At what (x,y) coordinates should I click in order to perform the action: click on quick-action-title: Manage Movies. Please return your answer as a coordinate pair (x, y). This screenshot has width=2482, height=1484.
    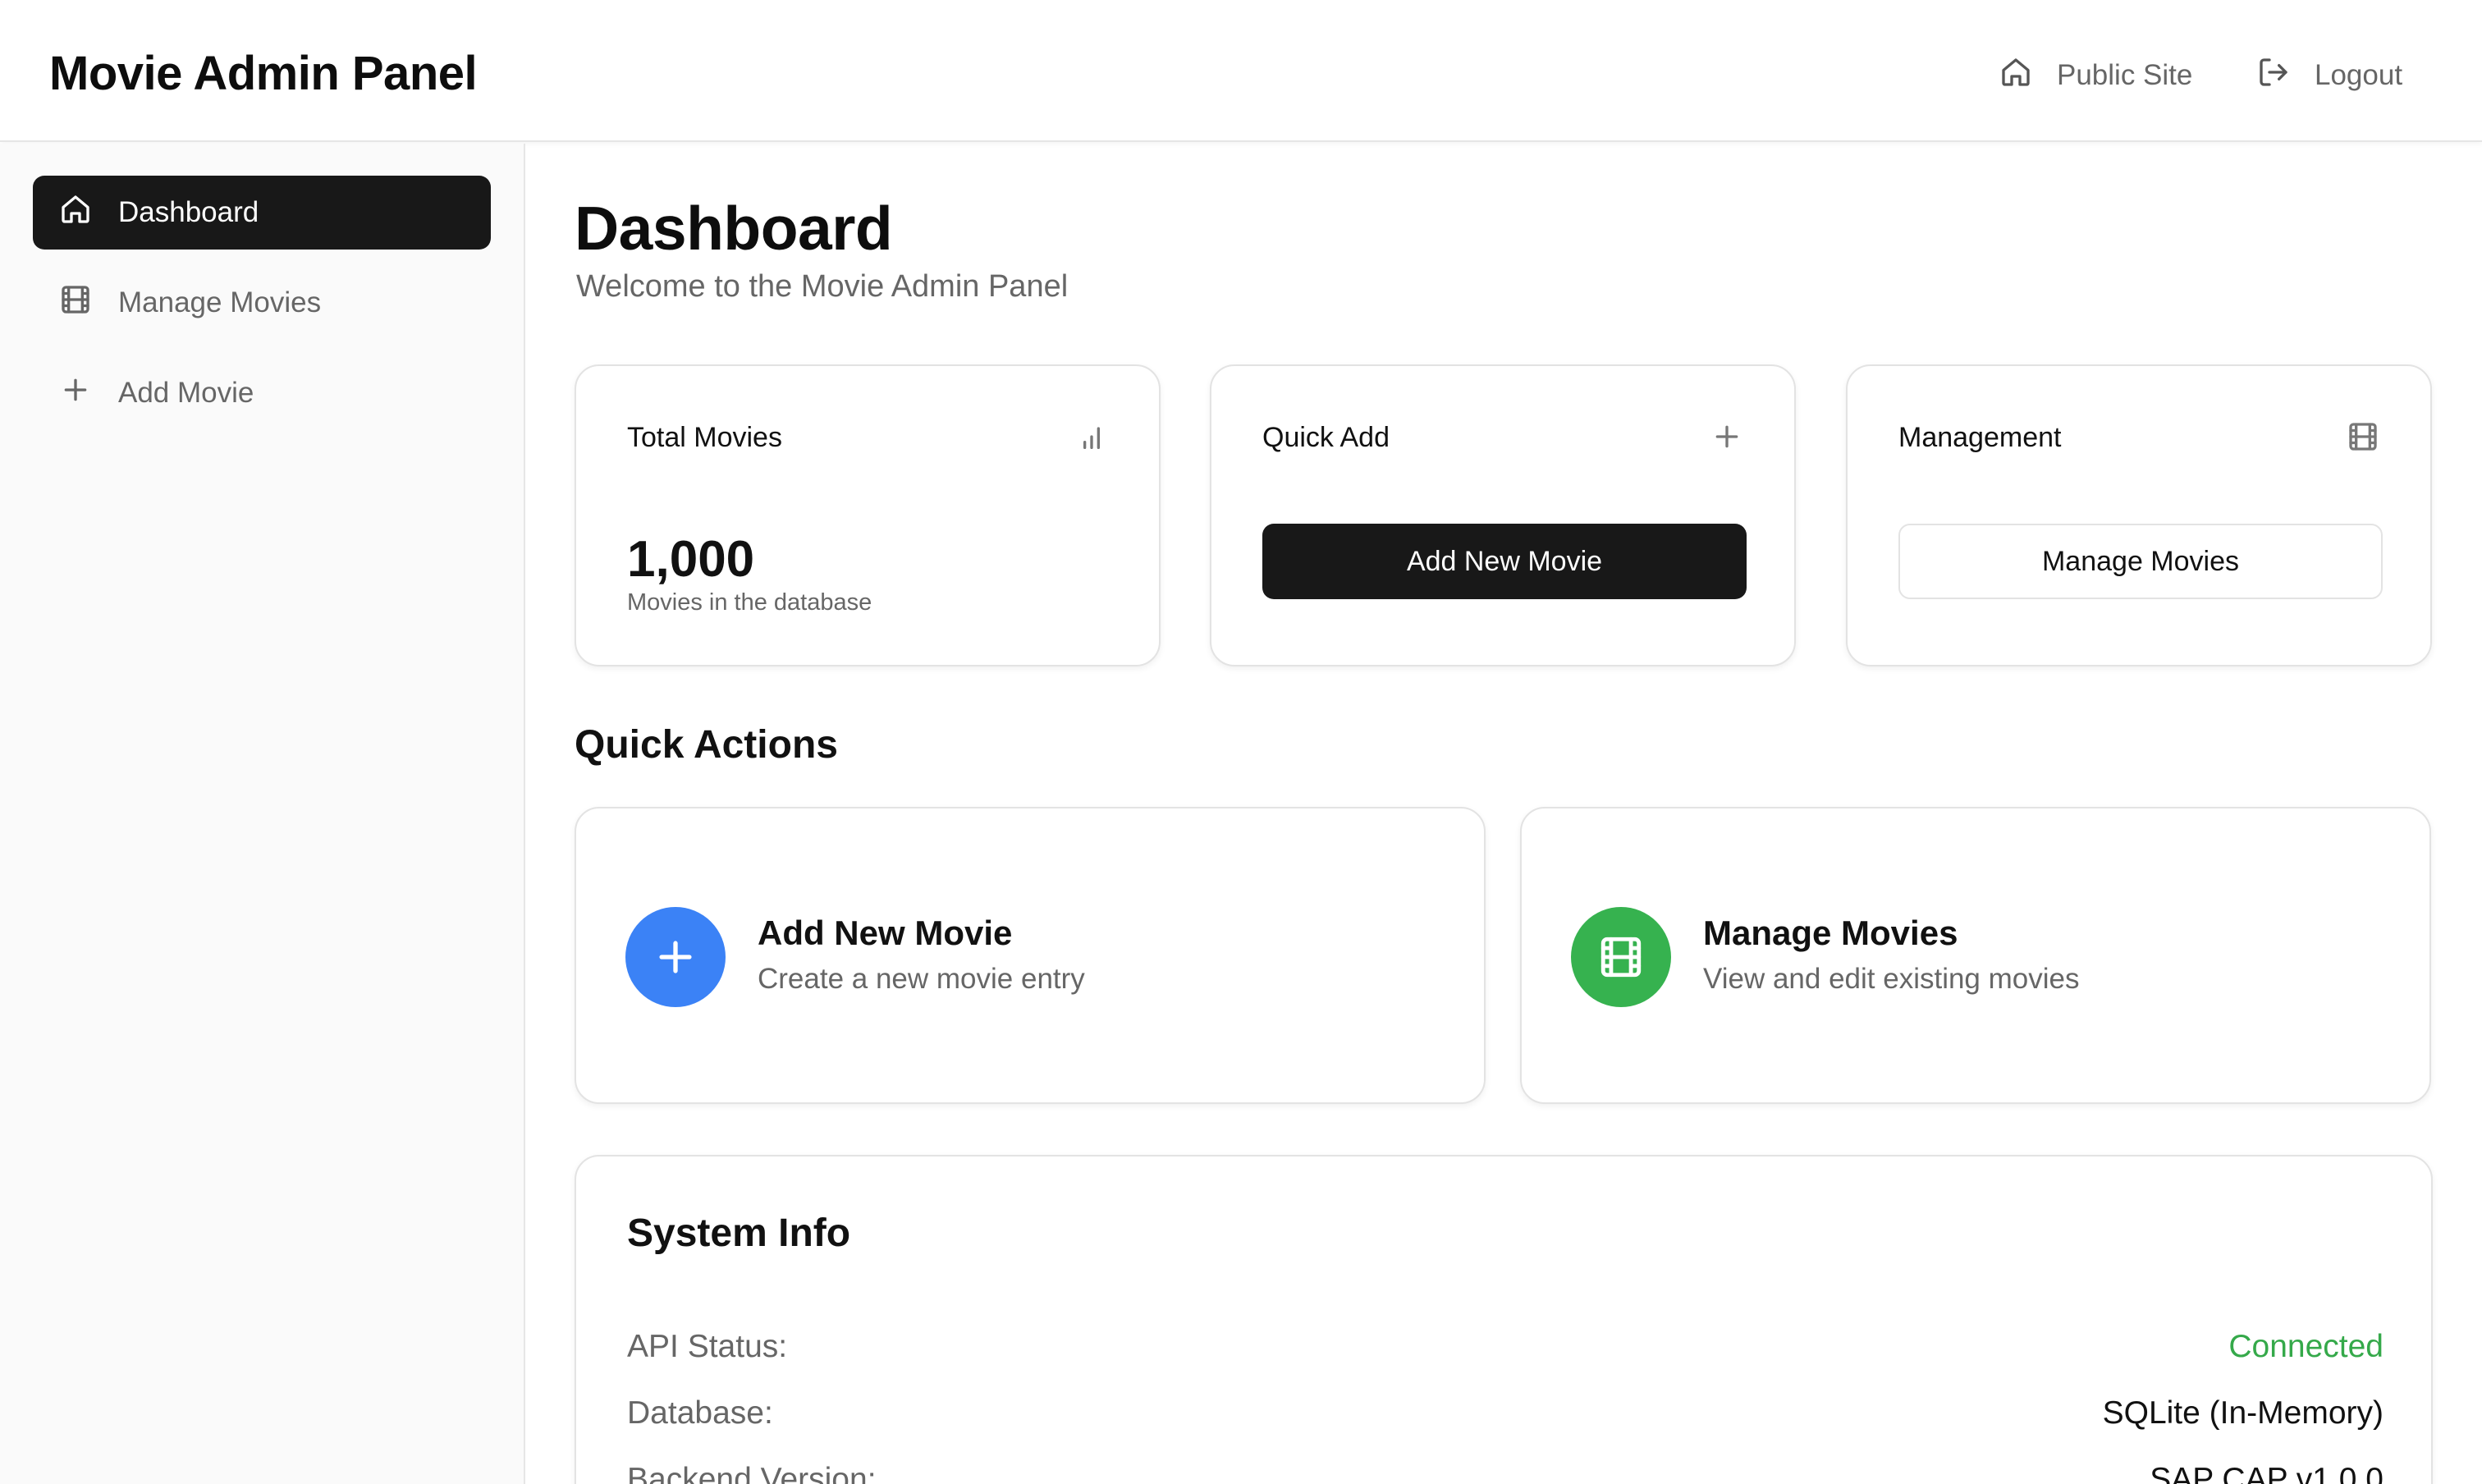
    Looking at the image, I should click on (1830, 933).